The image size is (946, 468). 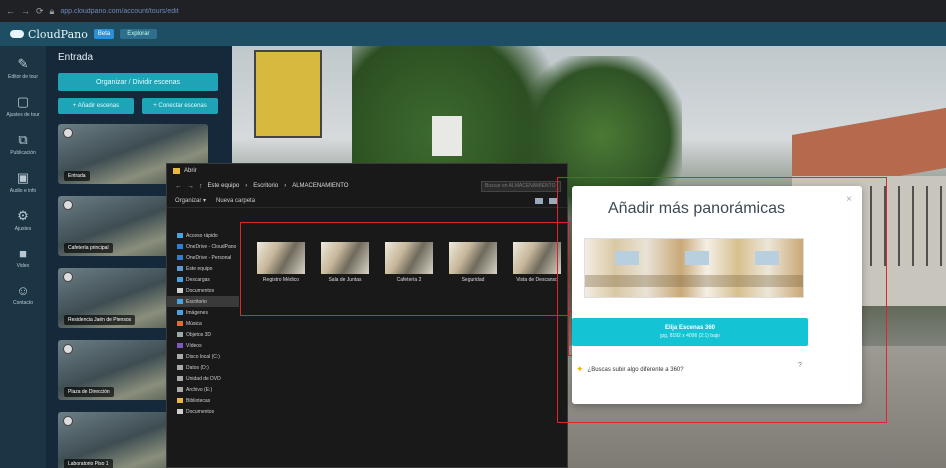 What do you see at coordinates (211, 246) in the screenshot?
I see `nav-pane-label: OneDrive - CloudPano` at bounding box center [211, 246].